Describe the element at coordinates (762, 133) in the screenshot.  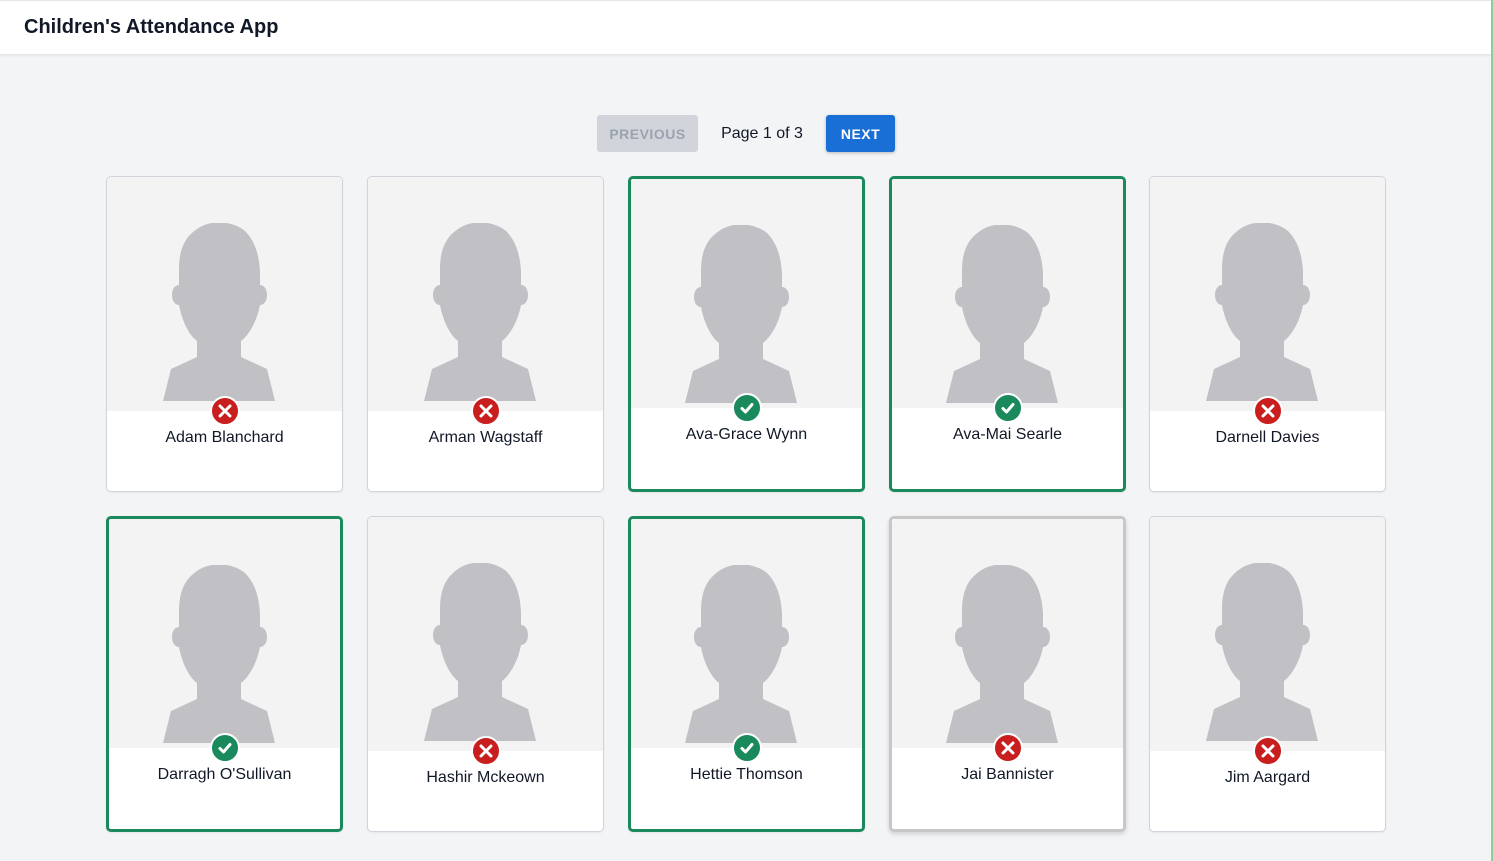
I see `page-indicator: Page 1 of 3` at that location.